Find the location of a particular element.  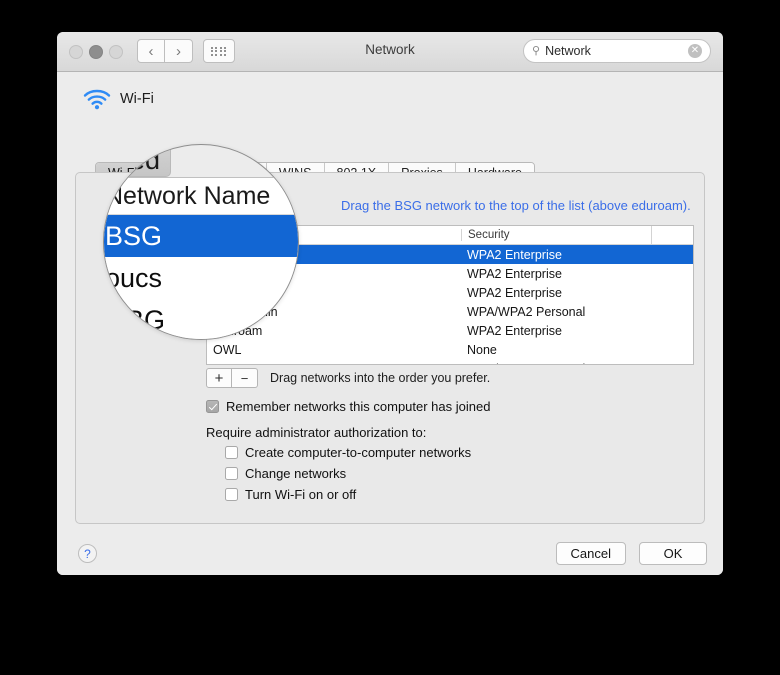

minimize-button is located at coordinates (96, 52).